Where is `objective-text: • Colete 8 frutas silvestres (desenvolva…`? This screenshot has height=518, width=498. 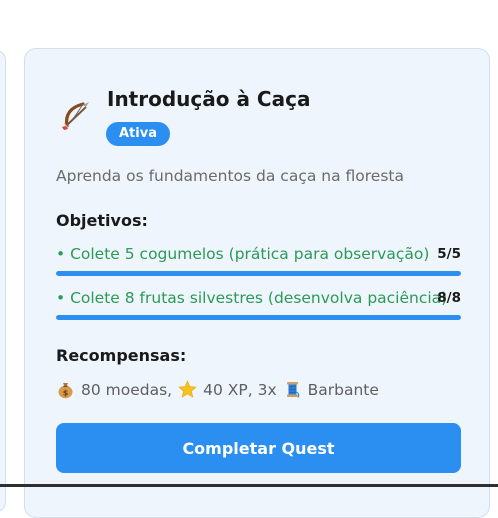 objective-text: • Colete 8 frutas silvestres (desenvolva… is located at coordinates (252, 298).